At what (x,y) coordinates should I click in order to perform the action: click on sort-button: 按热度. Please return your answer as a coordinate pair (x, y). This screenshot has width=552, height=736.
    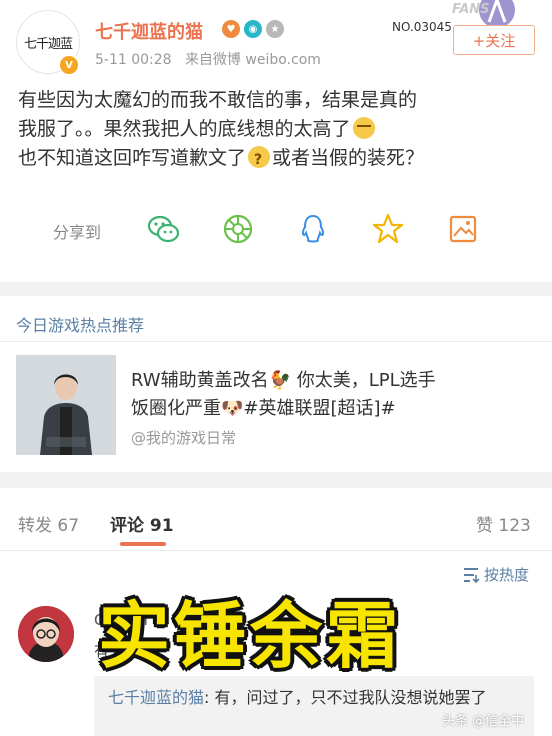
    Looking at the image, I should click on (495, 574).